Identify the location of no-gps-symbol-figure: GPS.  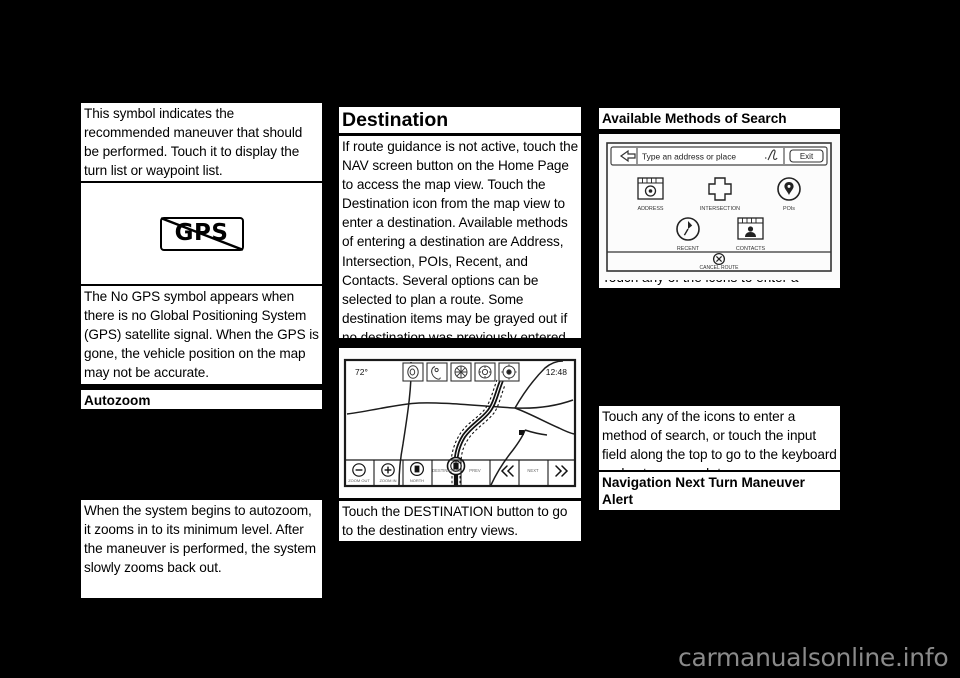
(201, 233).